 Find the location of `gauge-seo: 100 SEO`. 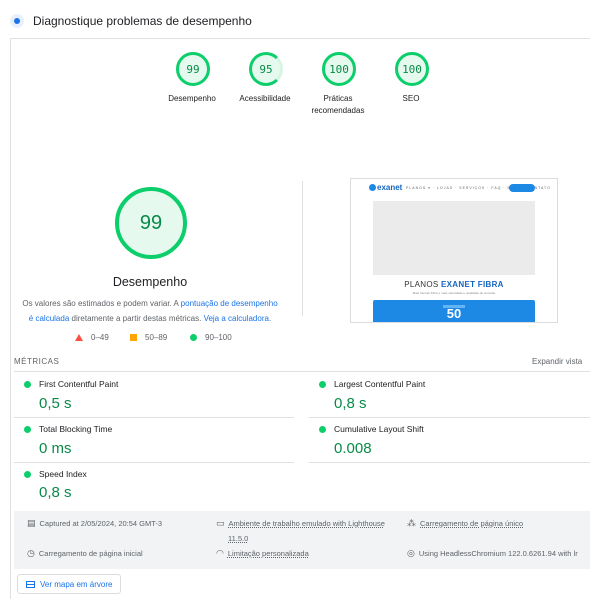

gauge-seo: 100 SEO is located at coordinates (411, 78).